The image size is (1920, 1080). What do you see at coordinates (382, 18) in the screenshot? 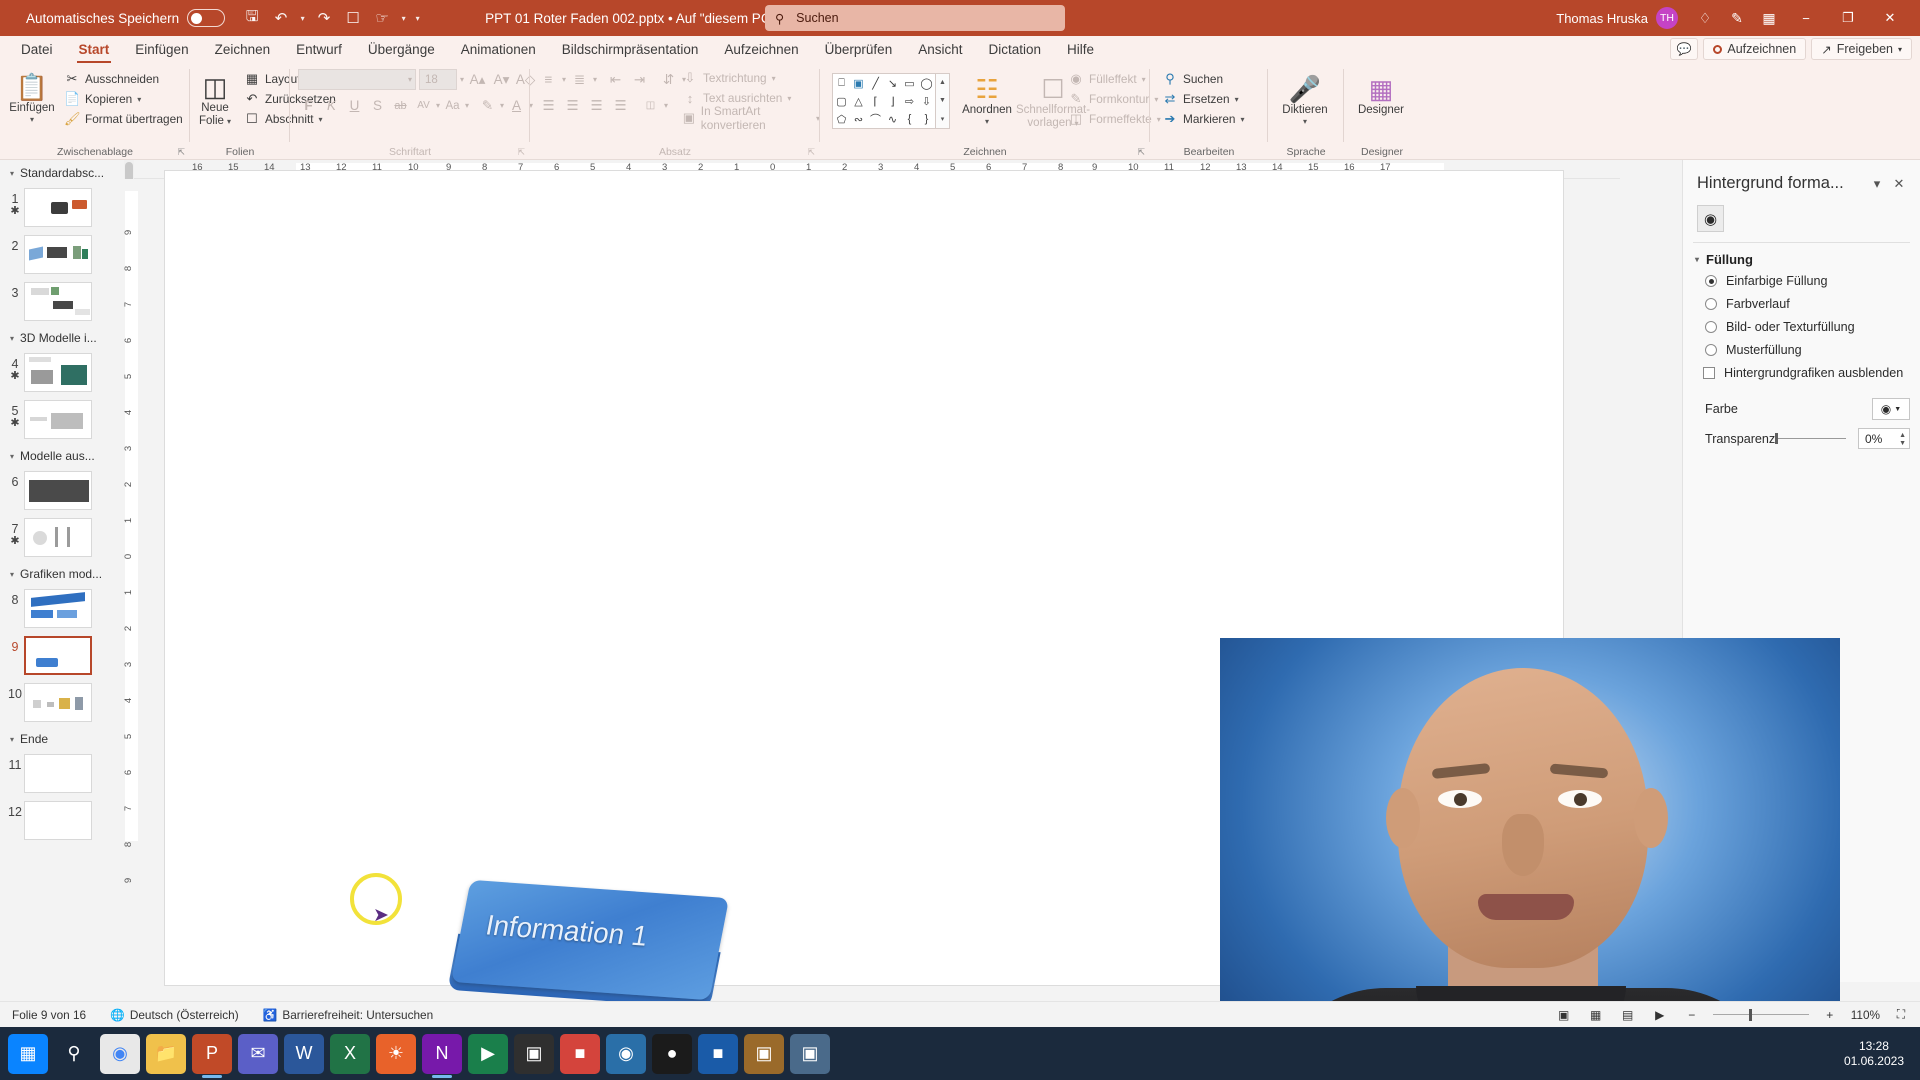
I see `touch-mode-icon: ☞` at bounding box center [382, 18].